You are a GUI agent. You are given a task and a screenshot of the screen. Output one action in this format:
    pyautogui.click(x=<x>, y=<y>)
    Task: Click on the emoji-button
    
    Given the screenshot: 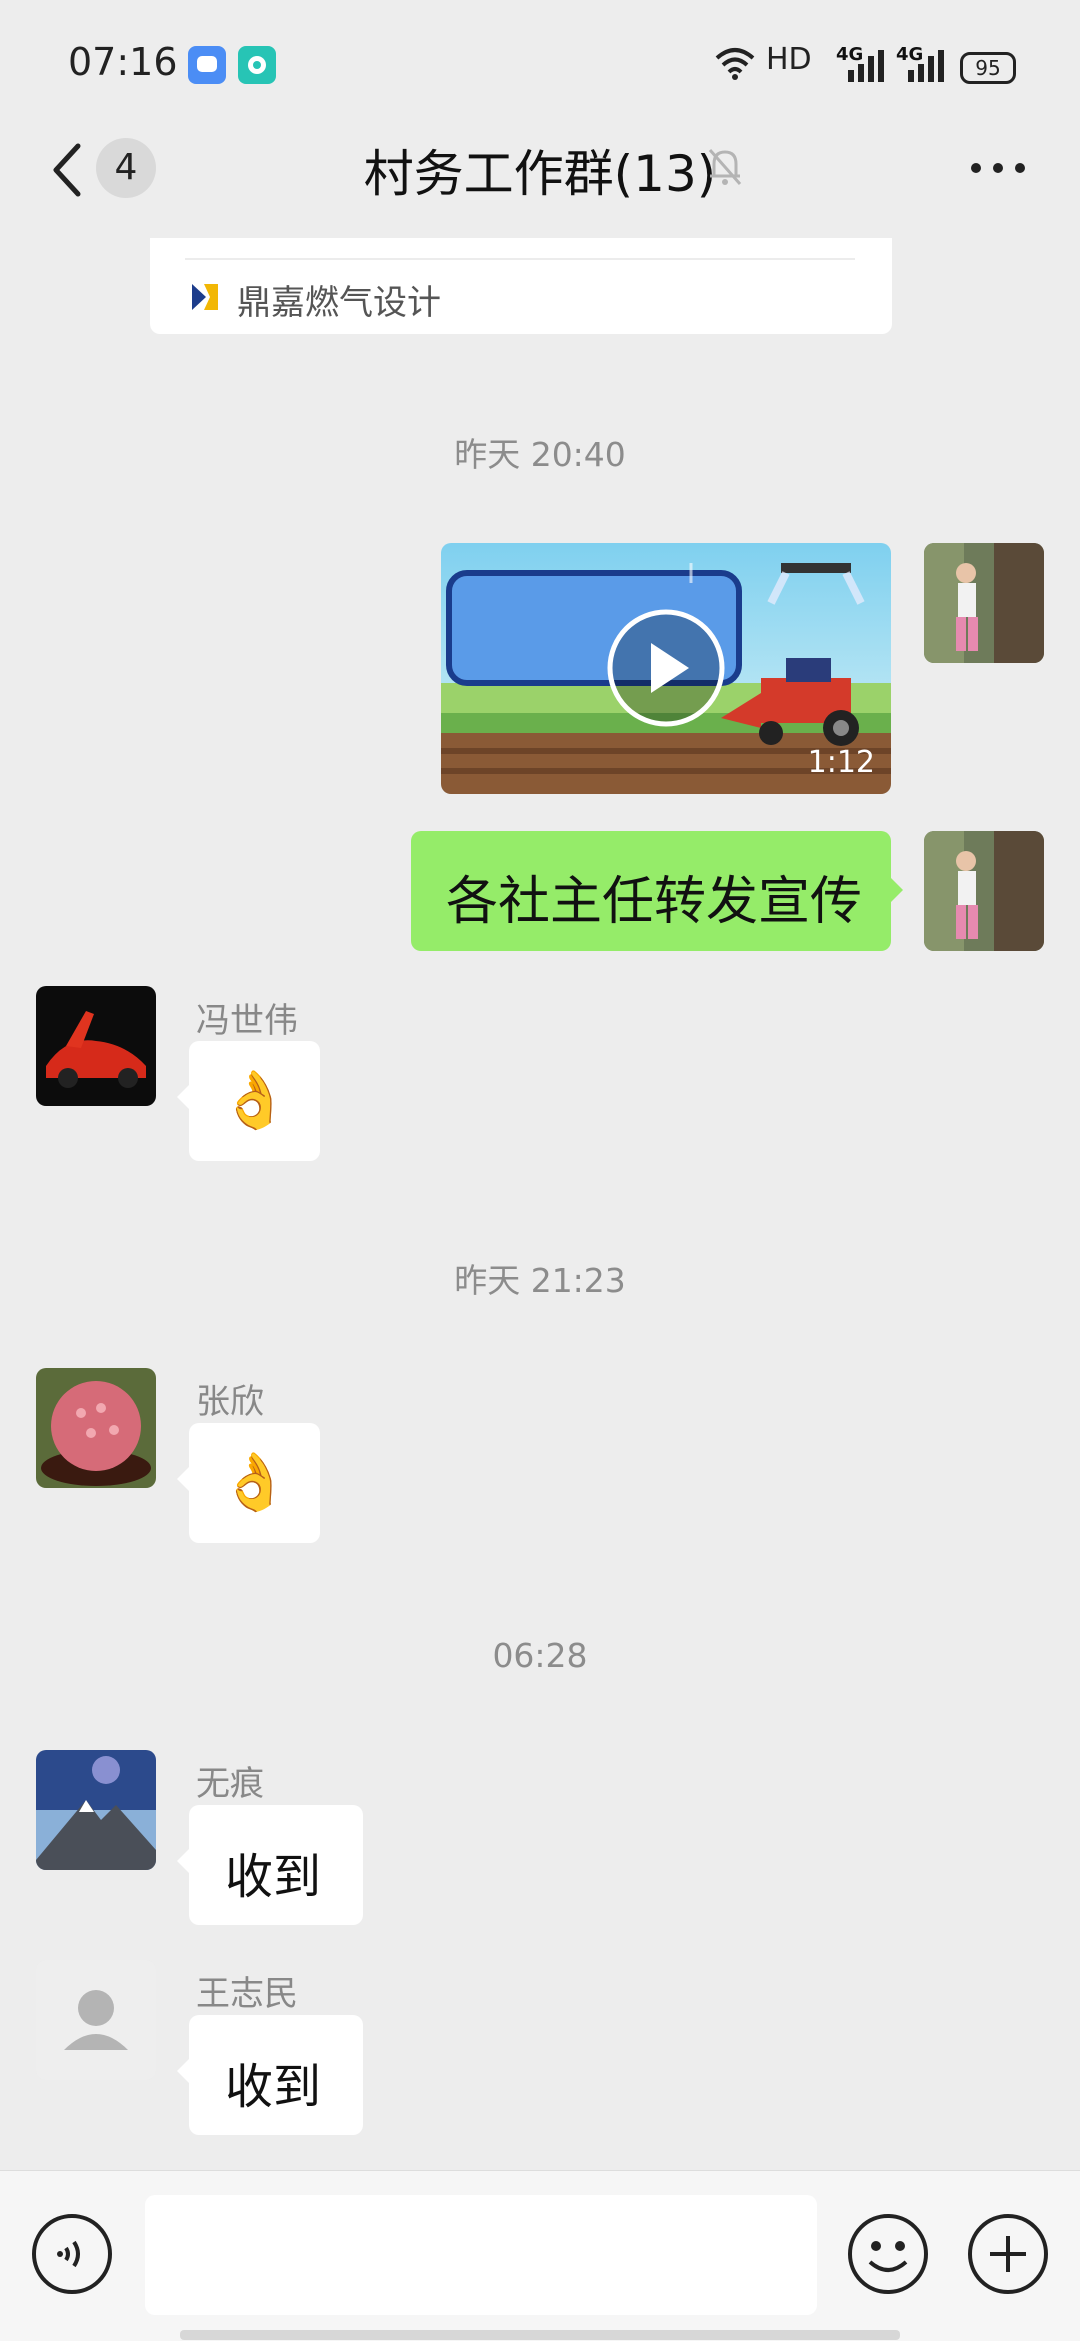 What is the action you would take?
    pyautogui.click(x=888, y=2254)
    